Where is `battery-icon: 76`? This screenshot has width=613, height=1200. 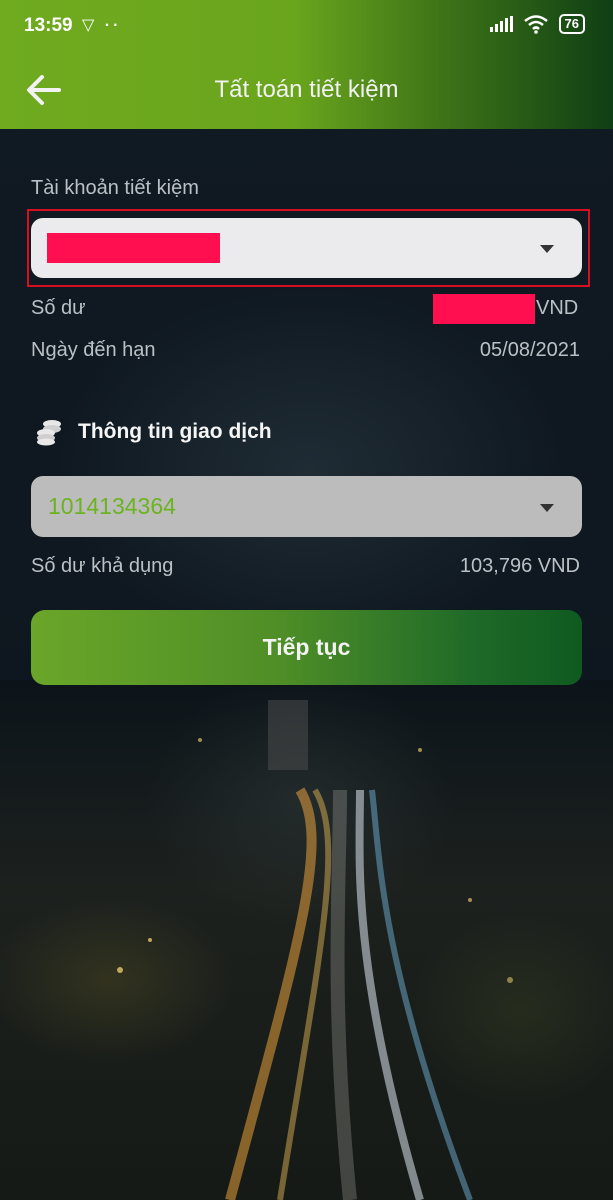
battery-icon: 76 is located at coordinates (571, 24).